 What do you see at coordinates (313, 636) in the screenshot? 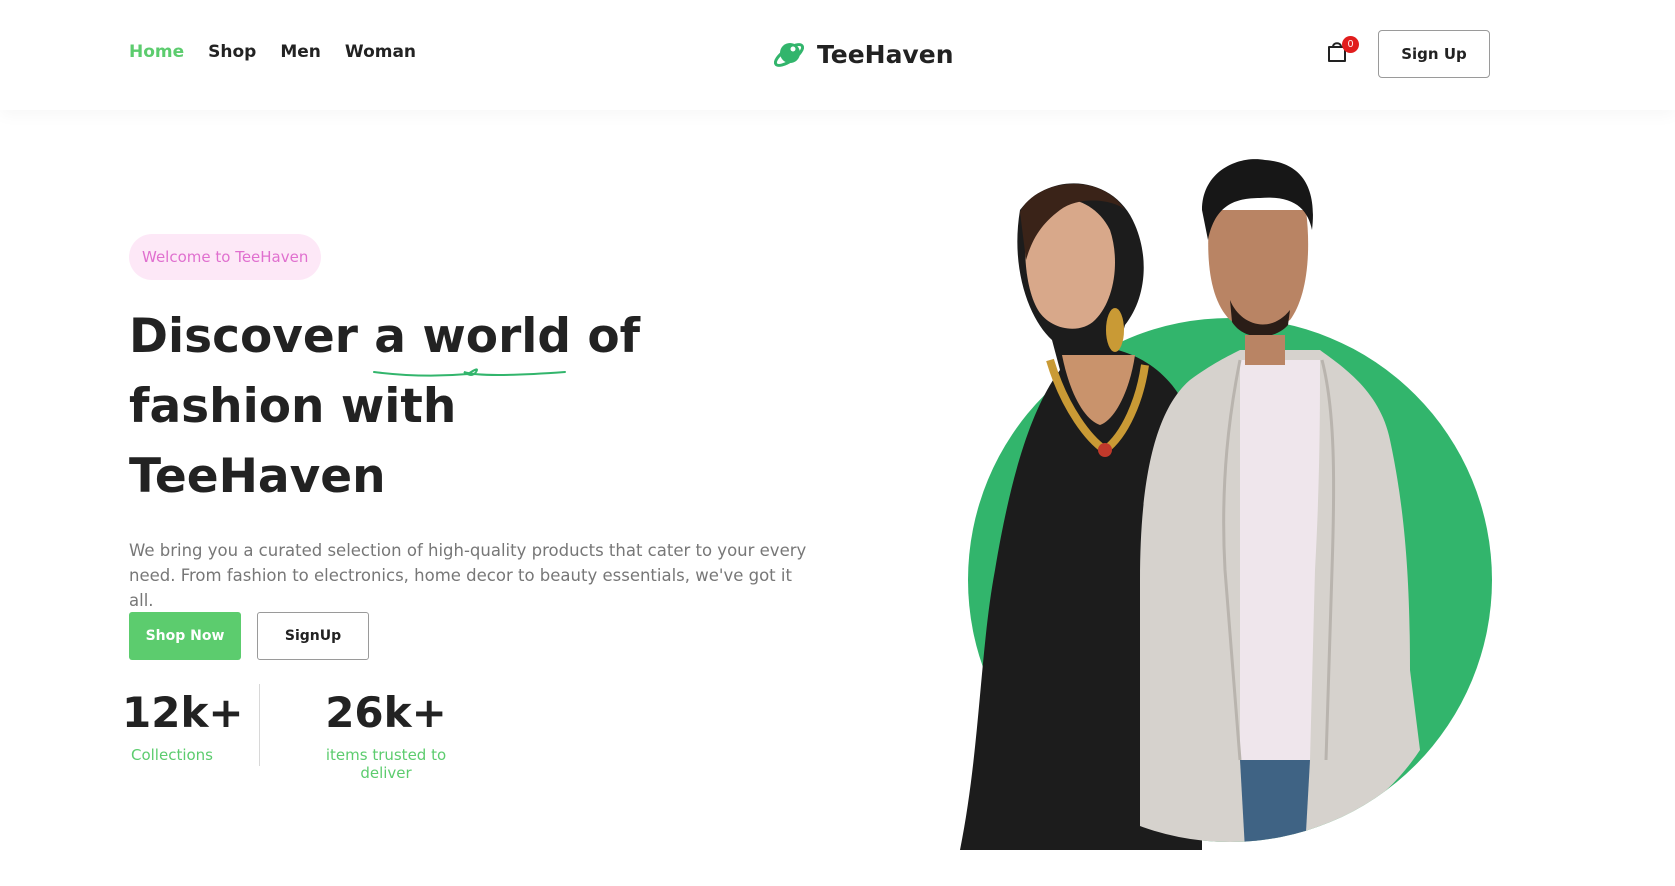
I see `hero-signup-button: SignUp` at bounding box center [313, 636].